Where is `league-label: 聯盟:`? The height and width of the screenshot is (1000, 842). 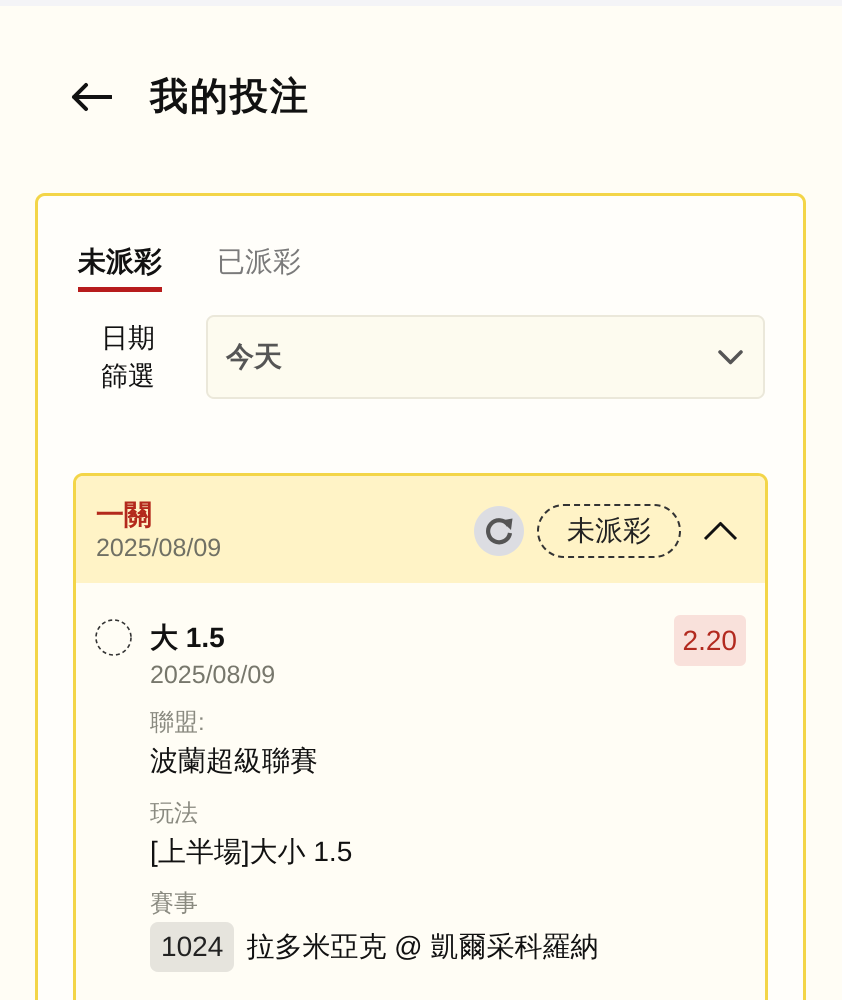
league-label: 聯盟: is located at coordinates (177, 723).